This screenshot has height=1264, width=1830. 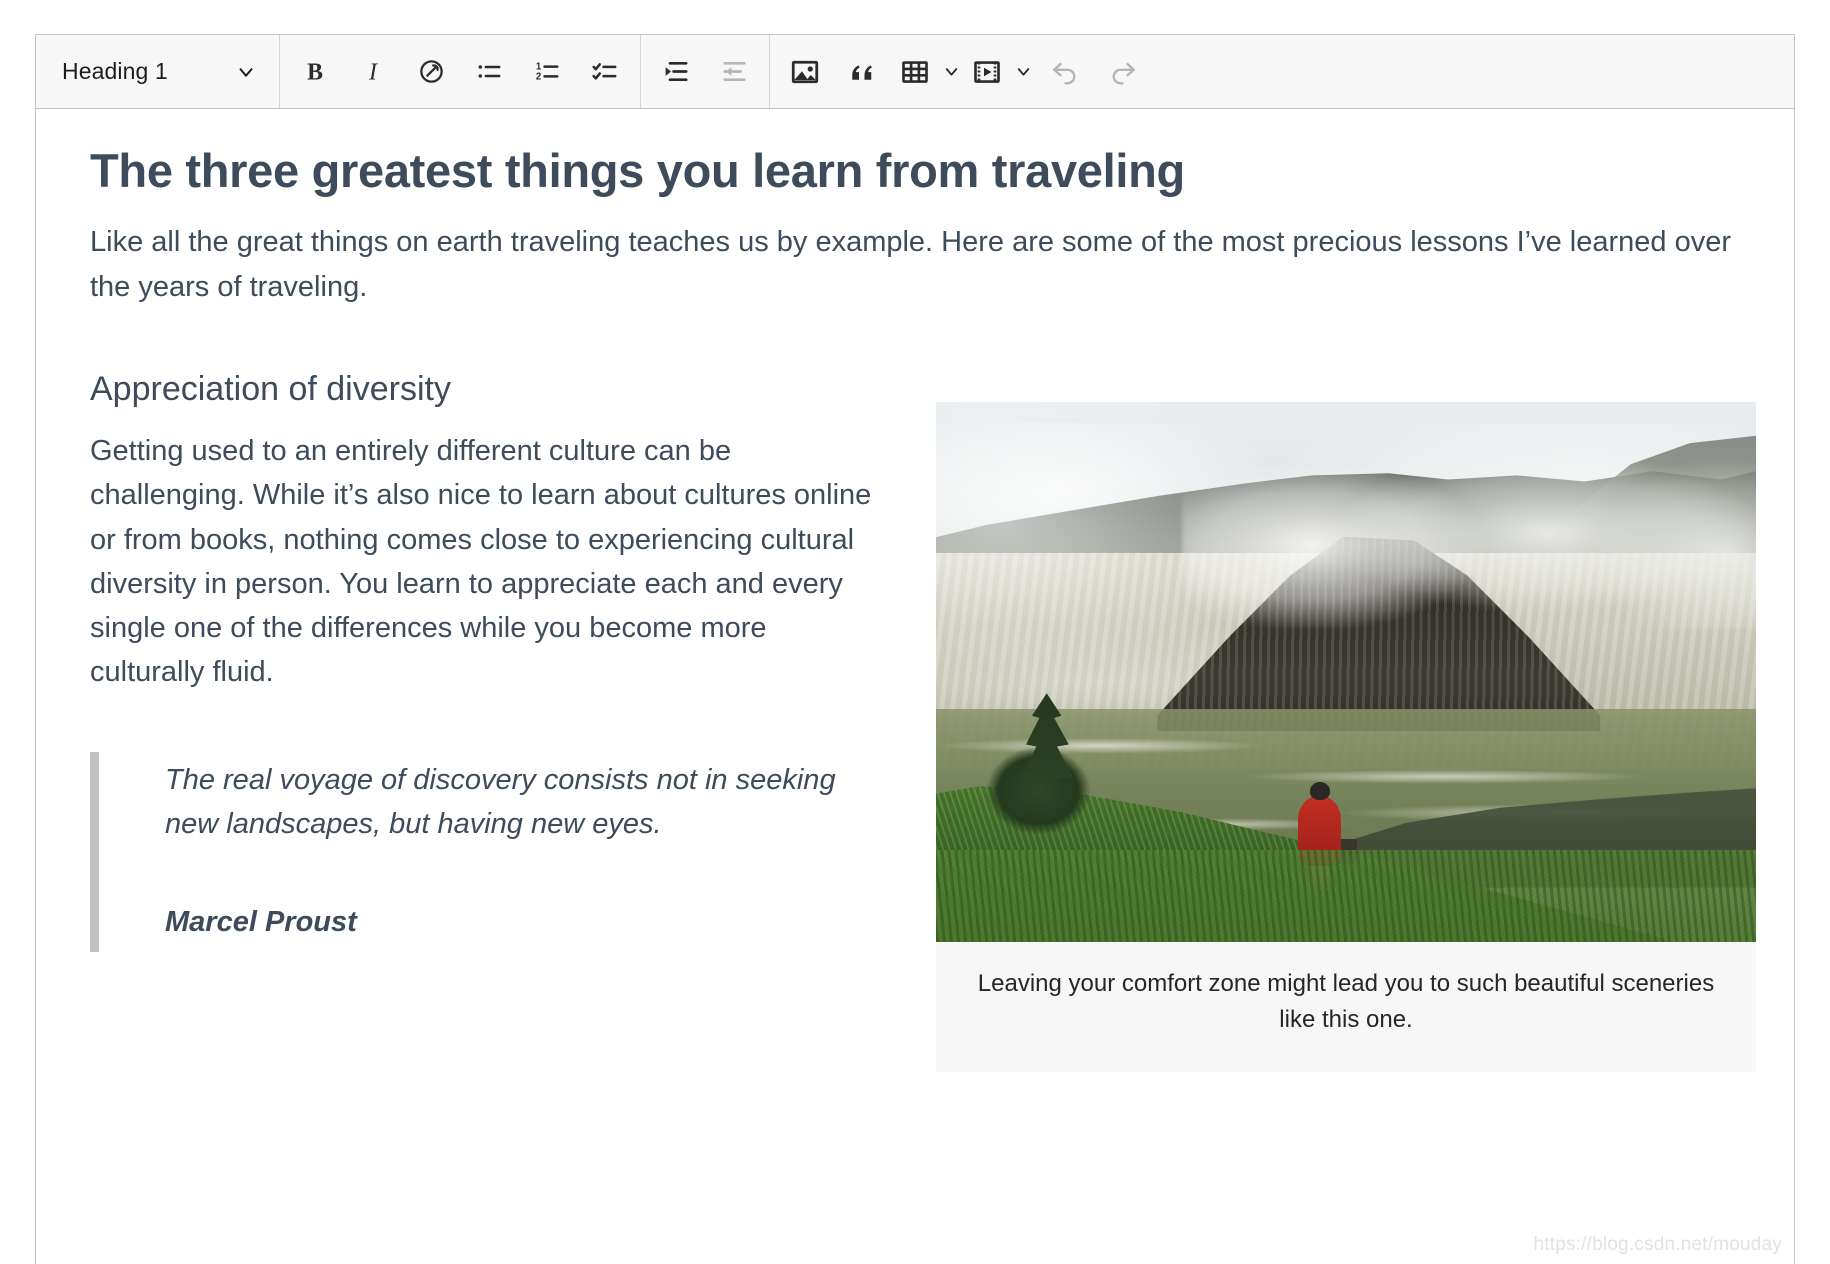 I want to click on editor-toolbar: Heading 1 B I 1 2, so click(x=915, y=72).